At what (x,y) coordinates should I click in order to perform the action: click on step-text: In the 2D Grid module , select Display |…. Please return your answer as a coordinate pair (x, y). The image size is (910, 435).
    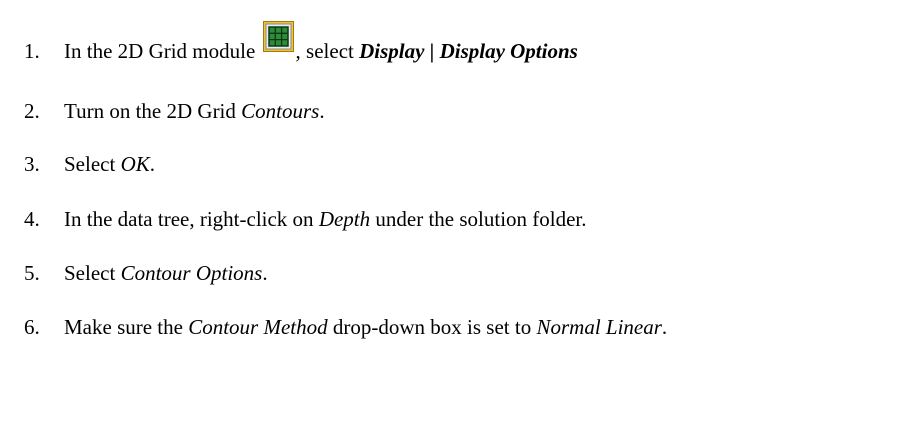
    Looking at the image, I should click on (321, 42).